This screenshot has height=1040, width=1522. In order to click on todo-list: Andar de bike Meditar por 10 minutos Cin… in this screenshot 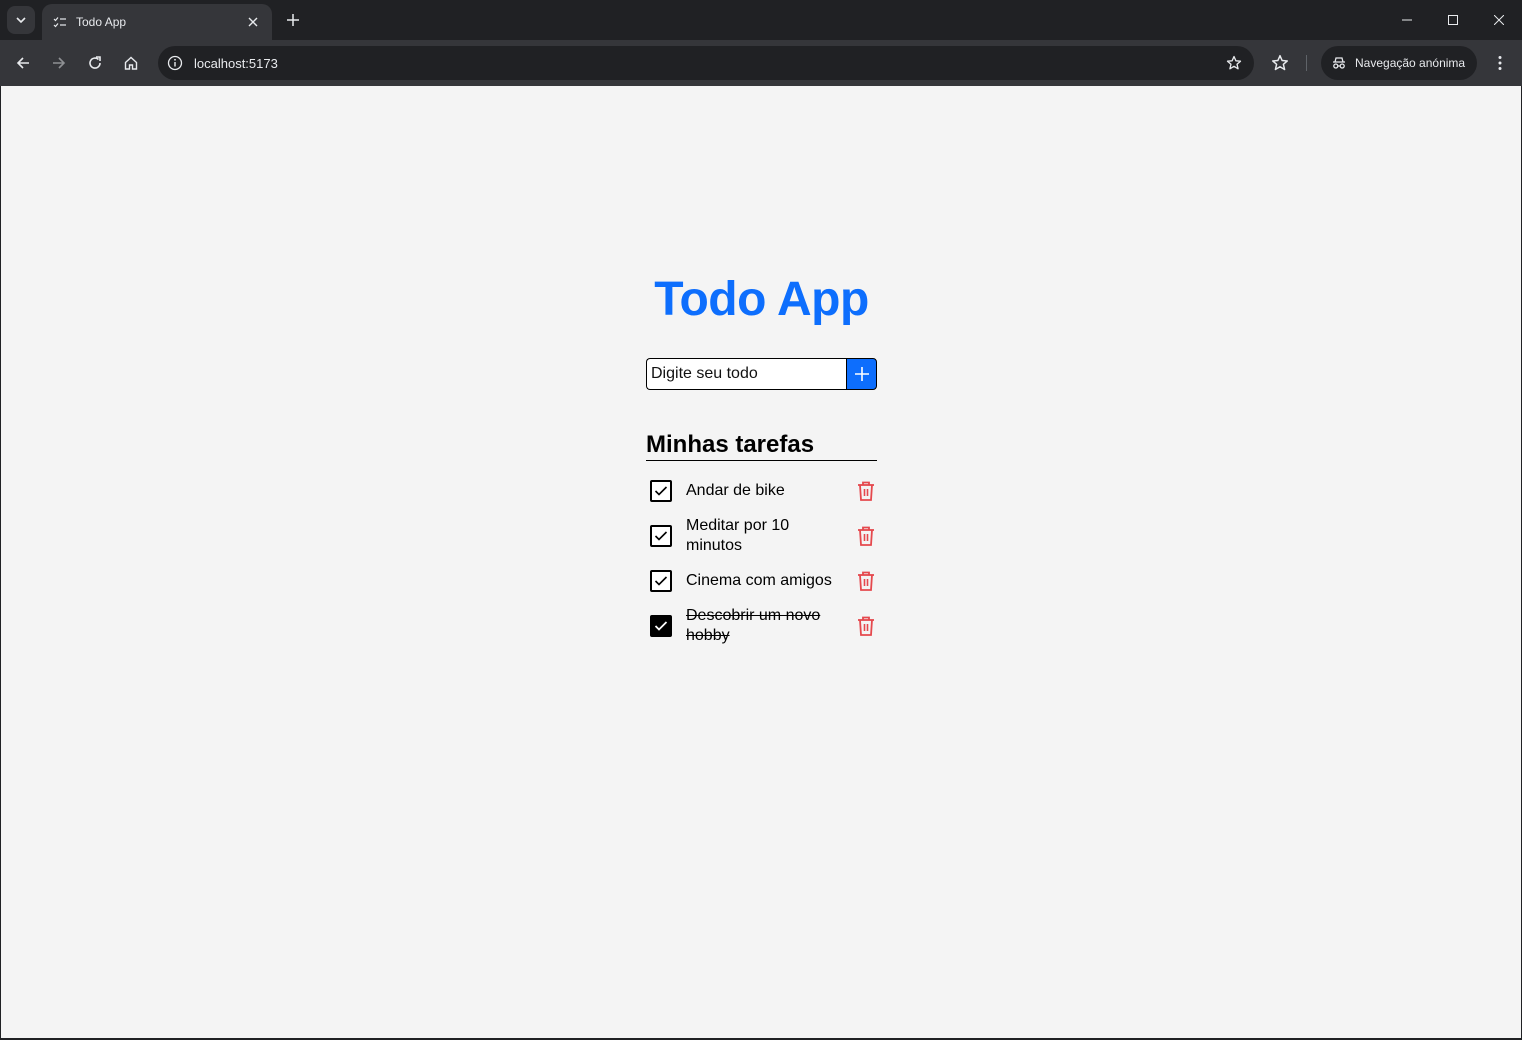, I will do `click(761, 562)`.